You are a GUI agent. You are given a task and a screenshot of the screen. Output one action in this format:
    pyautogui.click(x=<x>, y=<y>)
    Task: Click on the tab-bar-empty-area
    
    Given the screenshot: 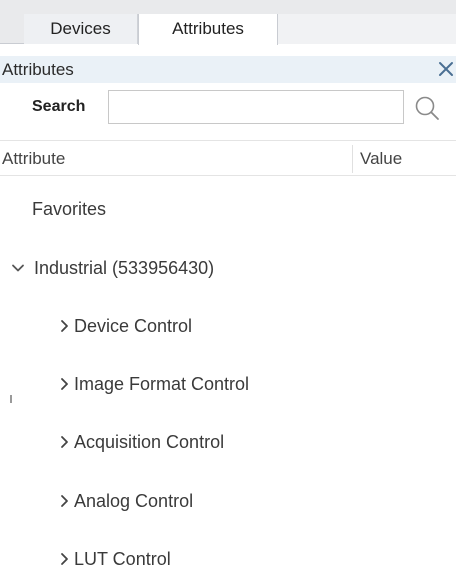 What is the action you would take?
    pyautogui.click(x=367, y=29)
    